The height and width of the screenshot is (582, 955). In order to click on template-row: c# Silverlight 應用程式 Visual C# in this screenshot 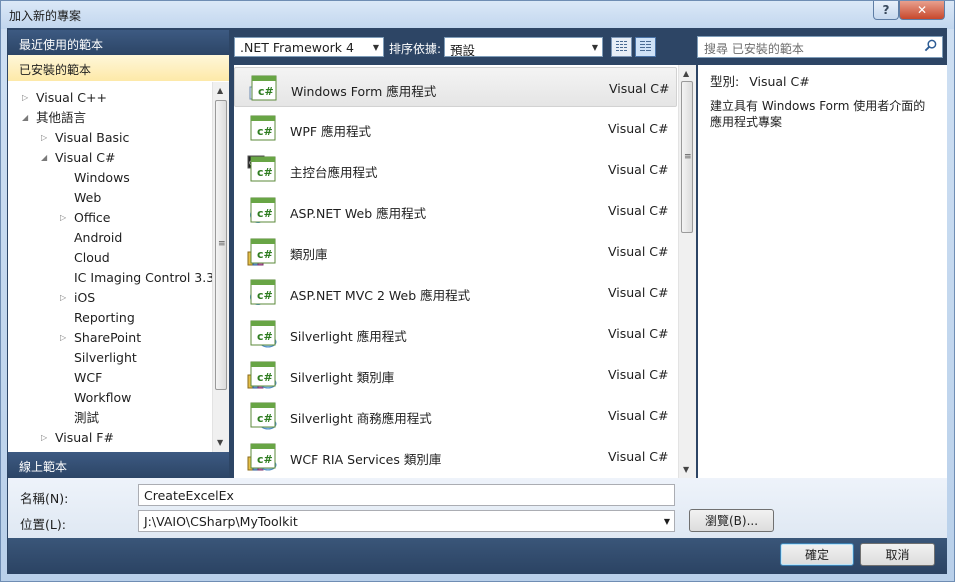, I will do `click(455, 333)`.